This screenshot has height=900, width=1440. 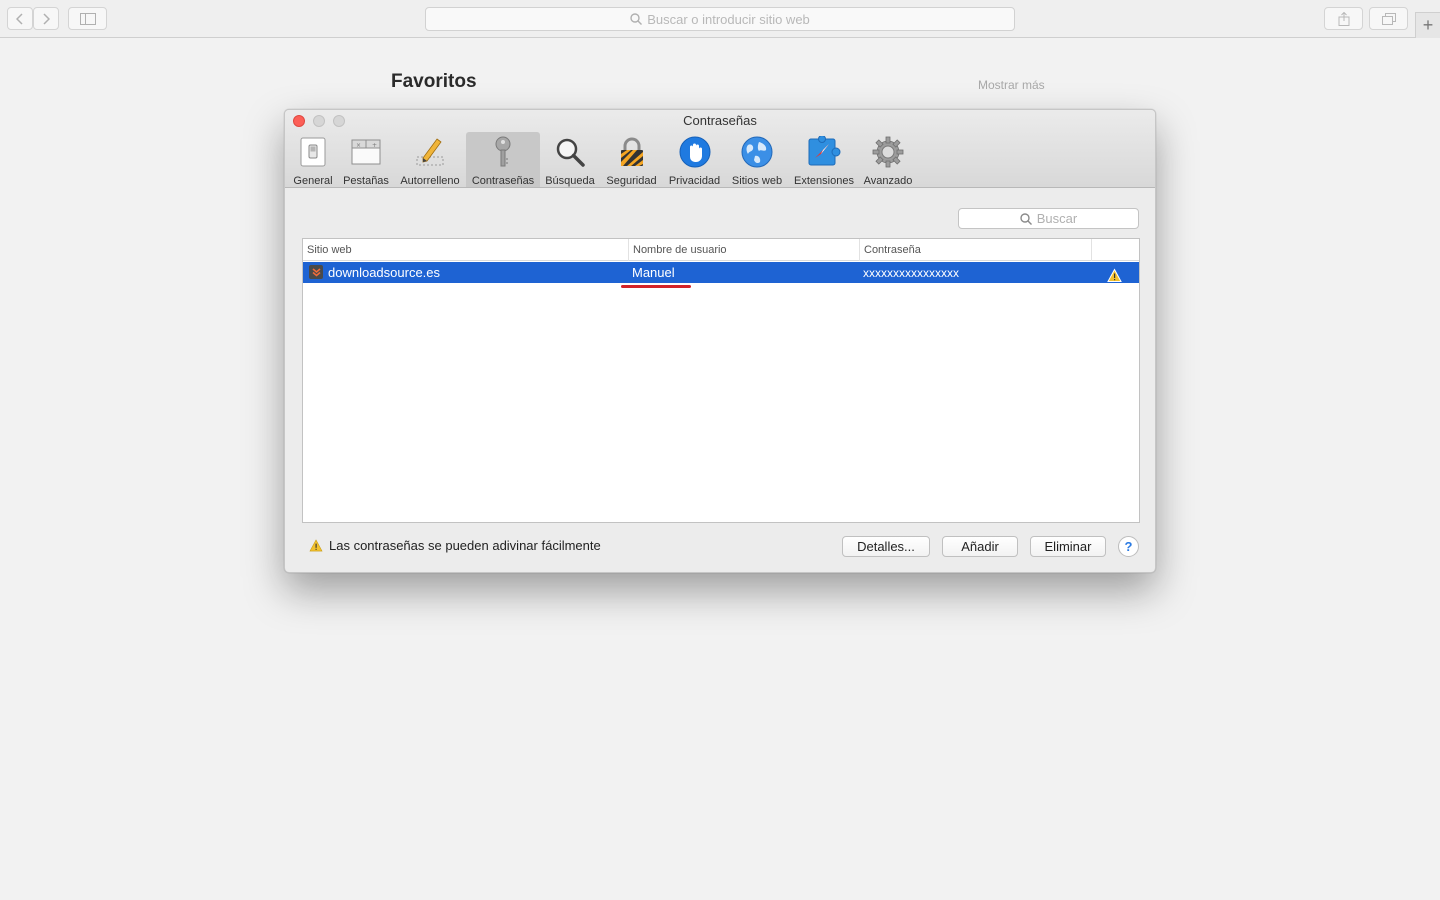 I want to click on tab-extensiones-label: Extensiones, so click(x=824, y=181).